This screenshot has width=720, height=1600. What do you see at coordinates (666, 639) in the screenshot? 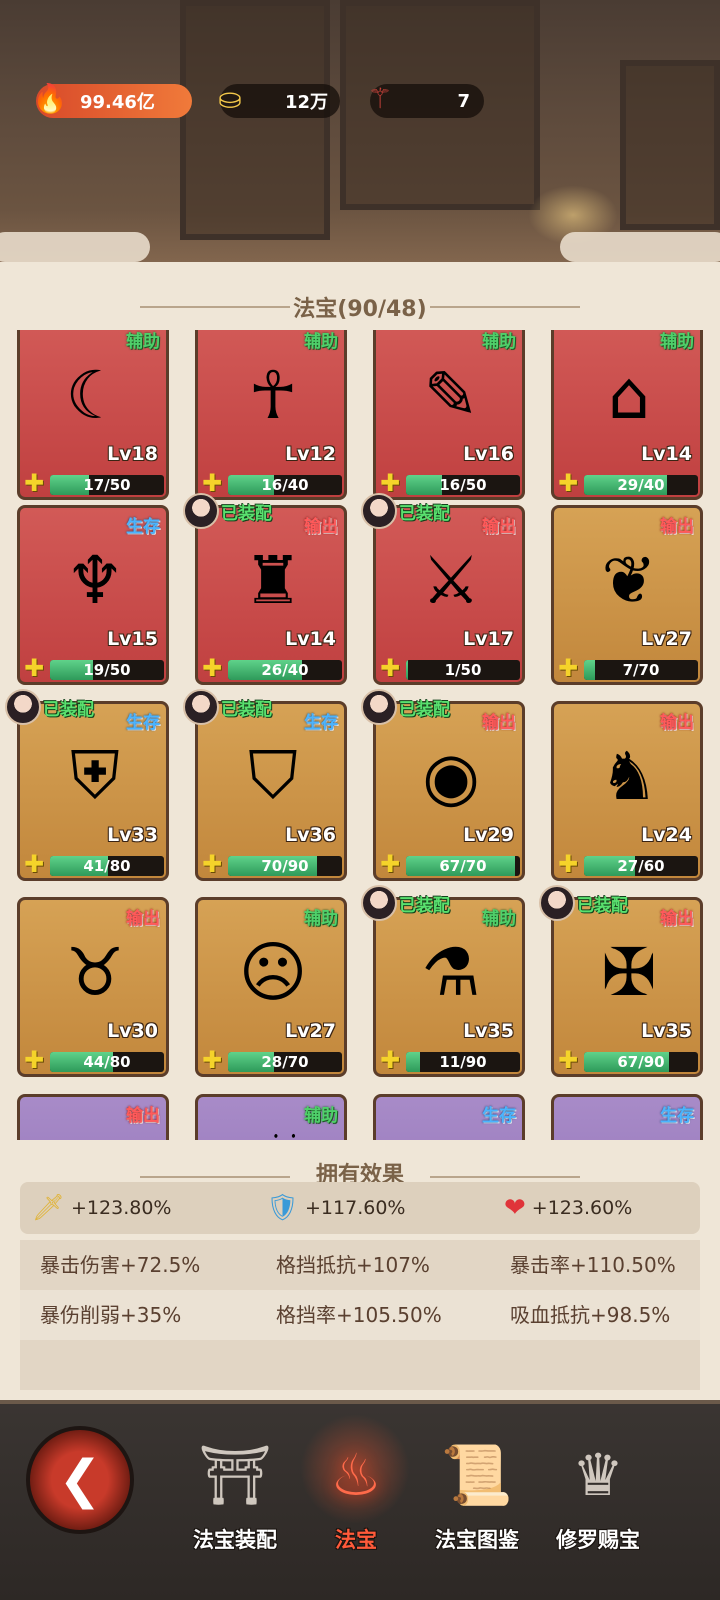
I see `treasure-level: Lv27` at bounding box center [666, 639].